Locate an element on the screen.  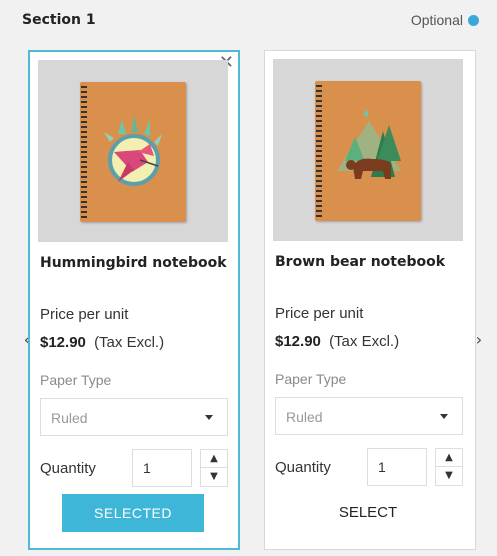
product-name: Brown bear notebook is located at coordinates (360, 262).